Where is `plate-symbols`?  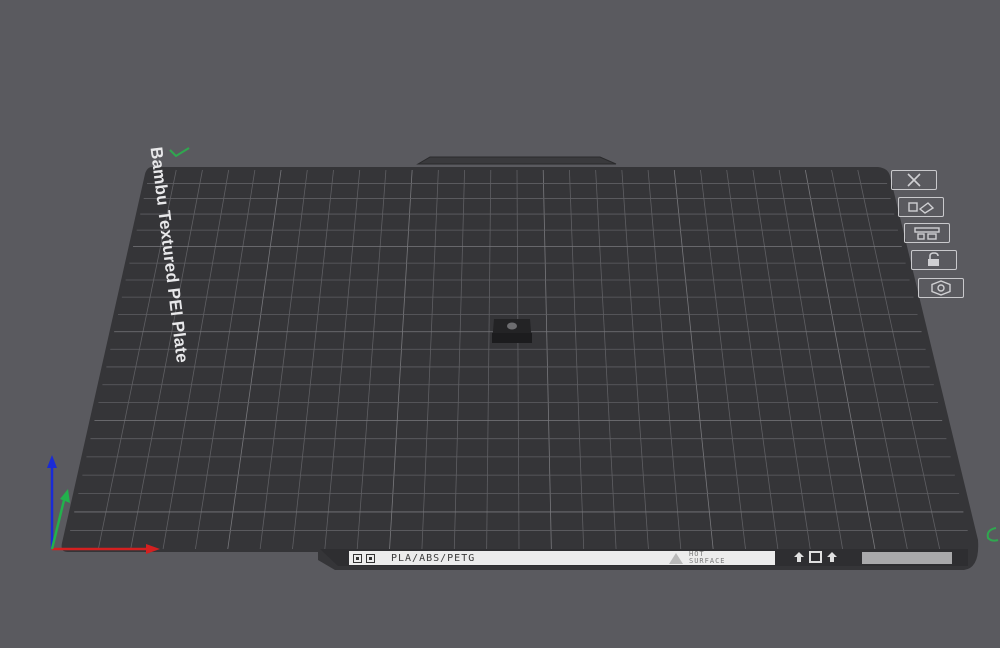 plate-symbols is located at coordinates (815, 557).